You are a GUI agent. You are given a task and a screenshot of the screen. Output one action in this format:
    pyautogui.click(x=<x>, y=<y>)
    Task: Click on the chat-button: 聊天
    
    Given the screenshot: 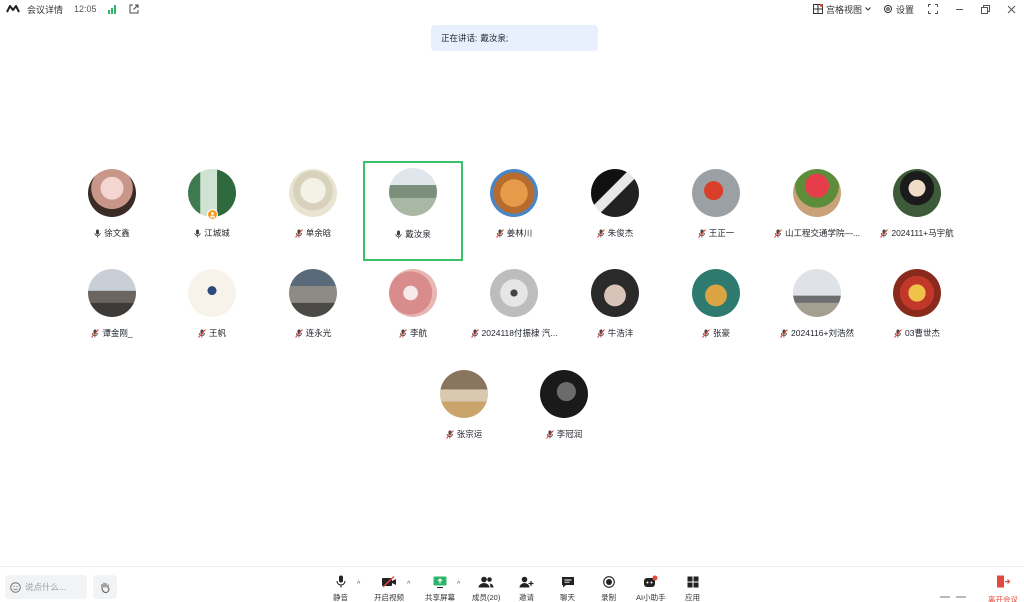 What is the action you would take?
    pyautogui.click(x=567, y=588)
    